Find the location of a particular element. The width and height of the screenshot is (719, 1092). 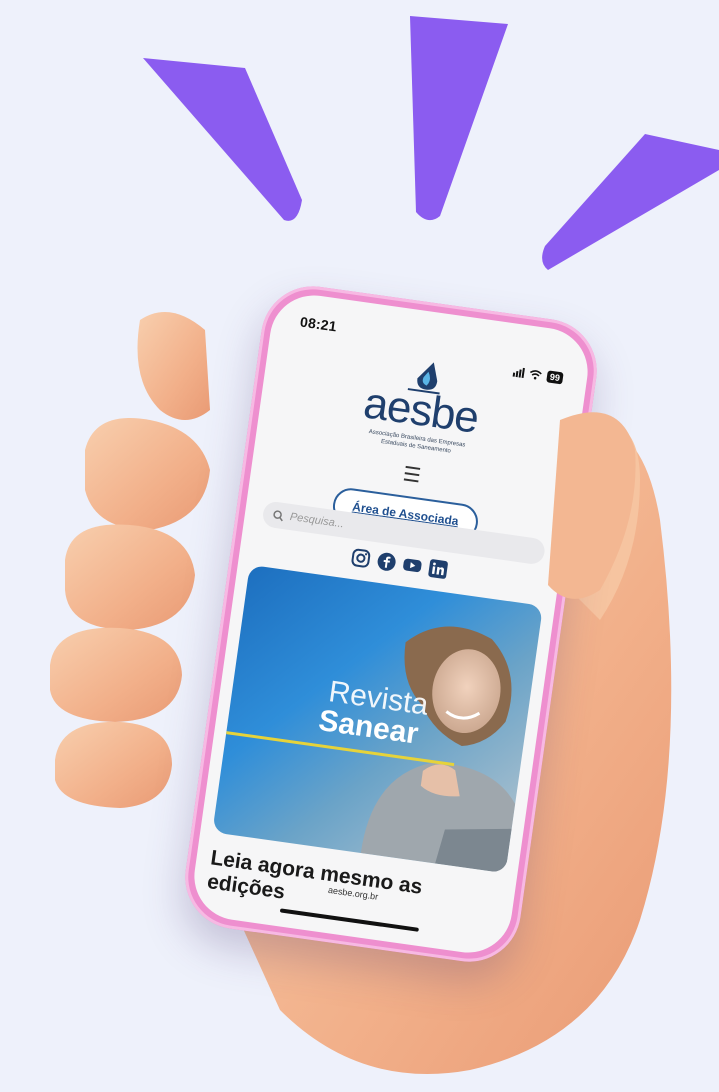

youtube-icon is located at coordinates (412, 565).